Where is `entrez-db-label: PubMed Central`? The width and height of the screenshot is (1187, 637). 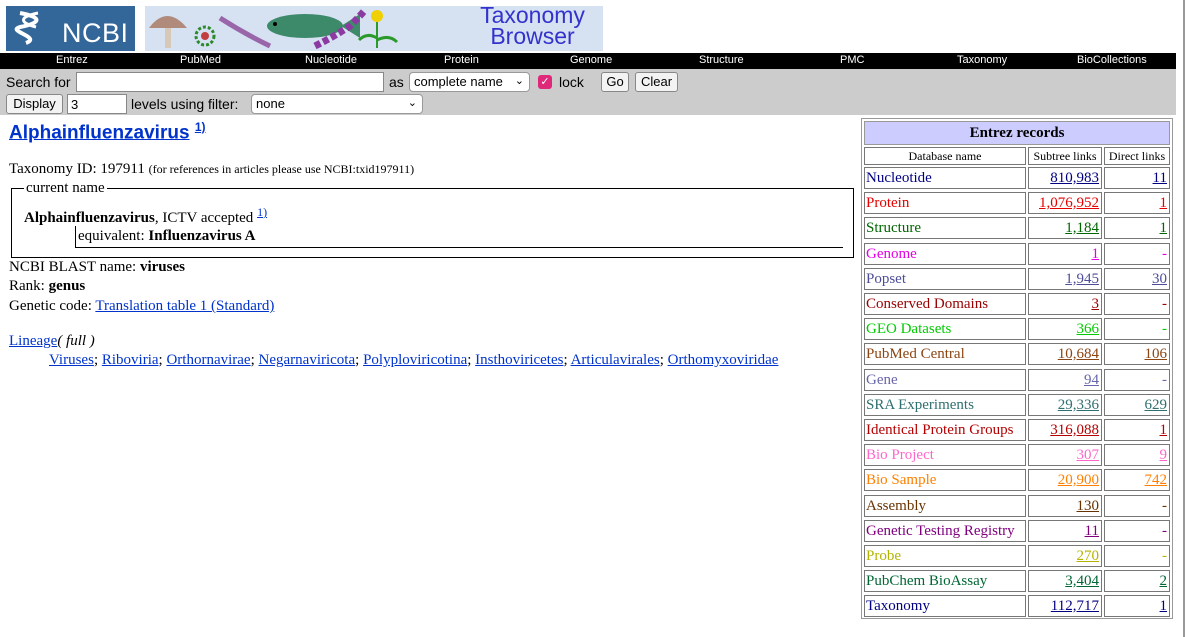
entrez-db-label: PubMed Central is located at coordinates (915, 354).